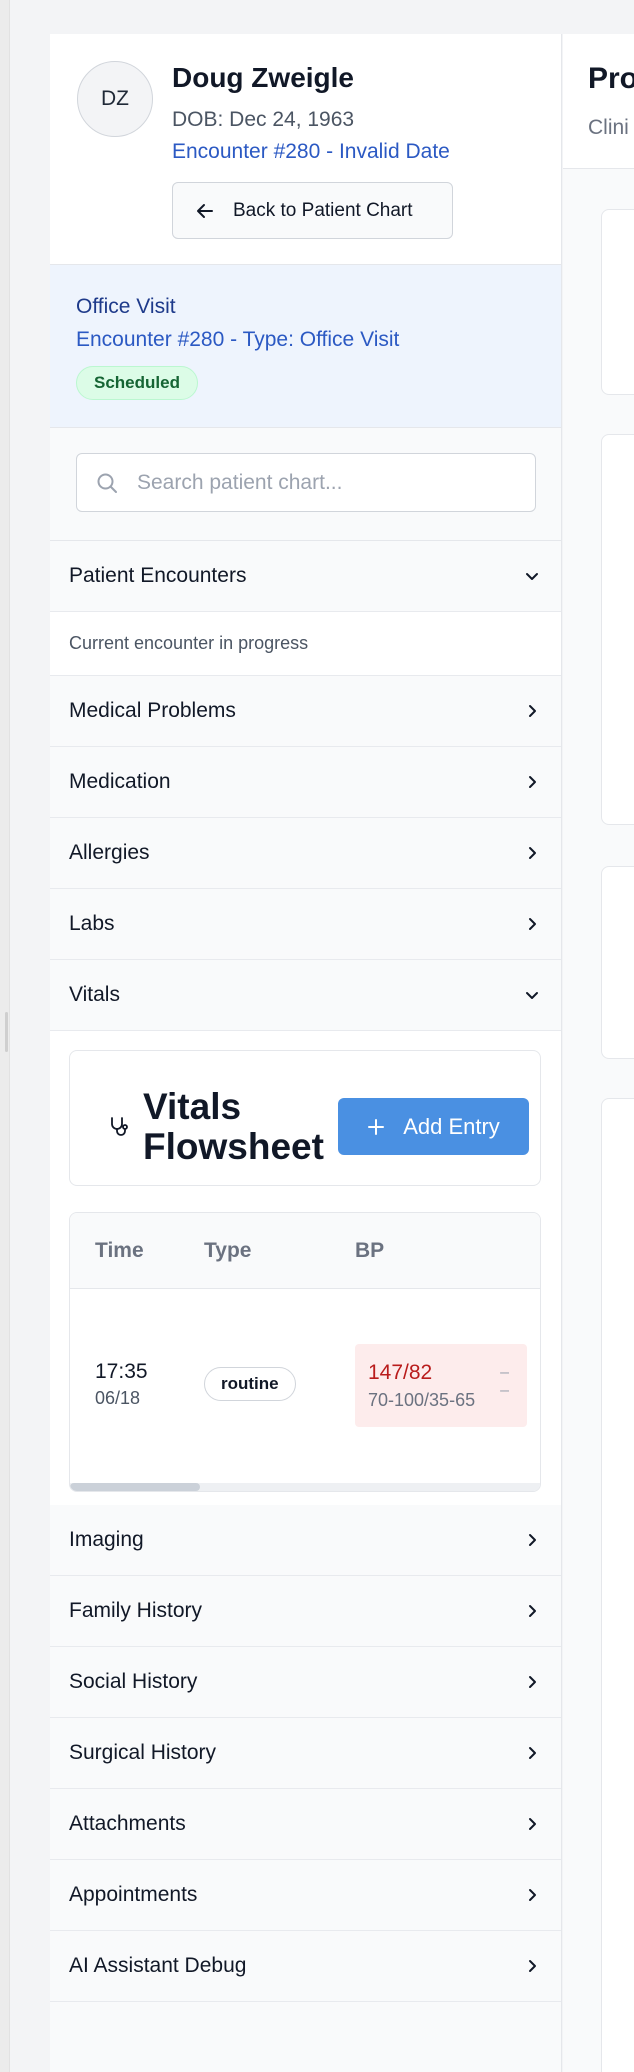 The height and width of the screenshot is (2072, 634). I want to click on nav-attachments: Attachments, so click(305, 1824).